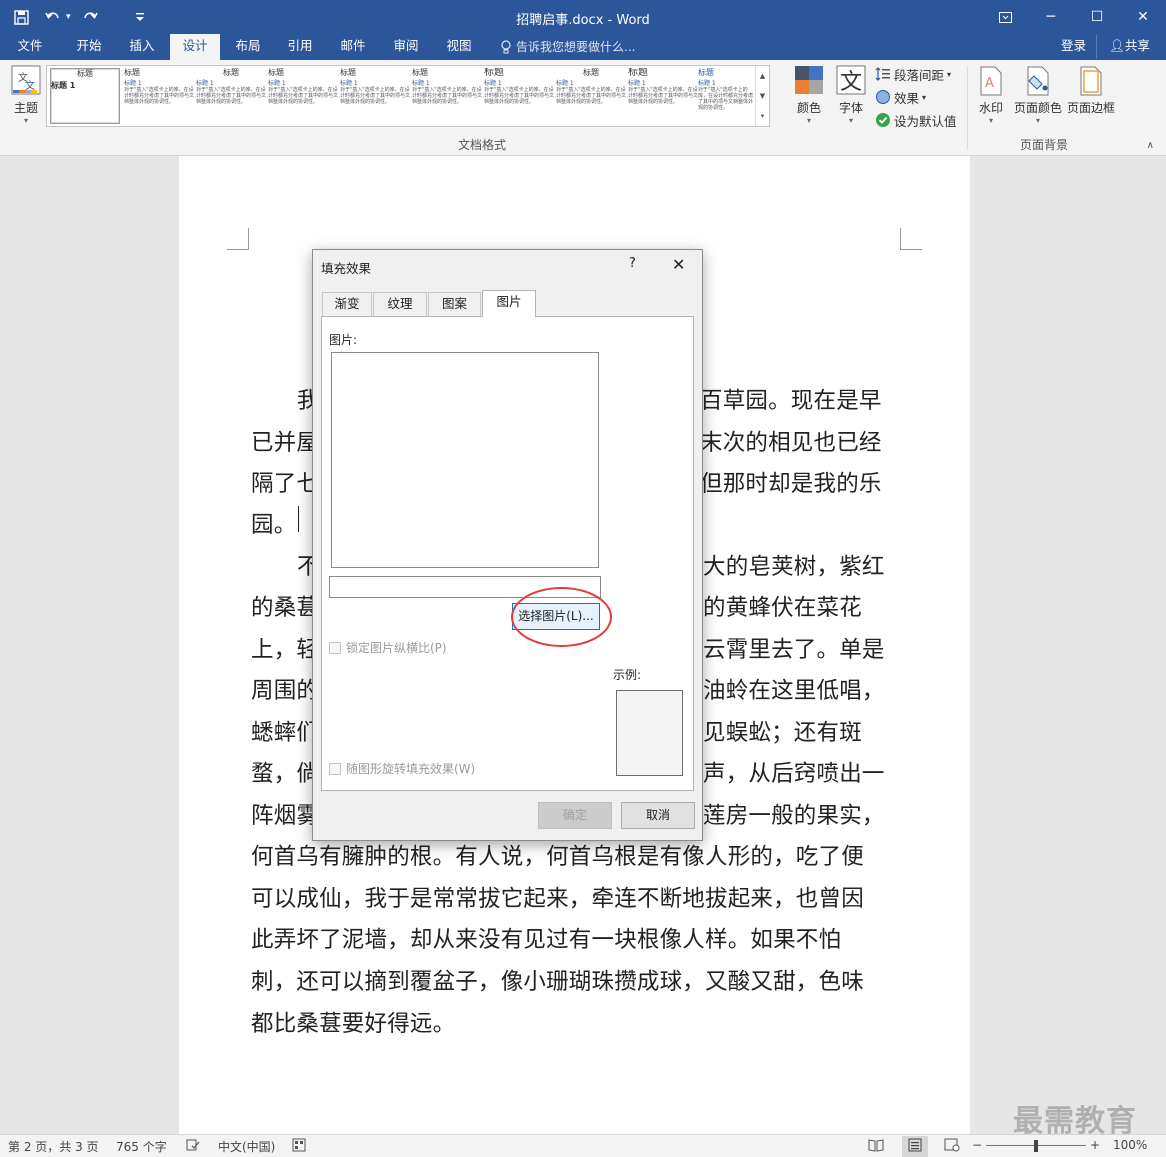 The width and height of the screenshot is (1166, 1157). What do you see at coordinates (1130, 1145) in the screenshot?
I see `zoom-level: 100%` at bounding box center [1130, 1145].